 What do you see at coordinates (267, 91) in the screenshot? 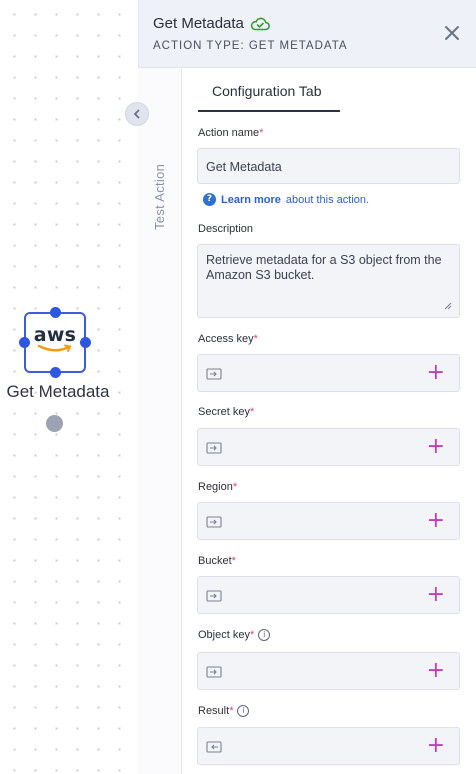
I see `tab-configuration-label: Configuration Tab` at bounding box center [267, 91].